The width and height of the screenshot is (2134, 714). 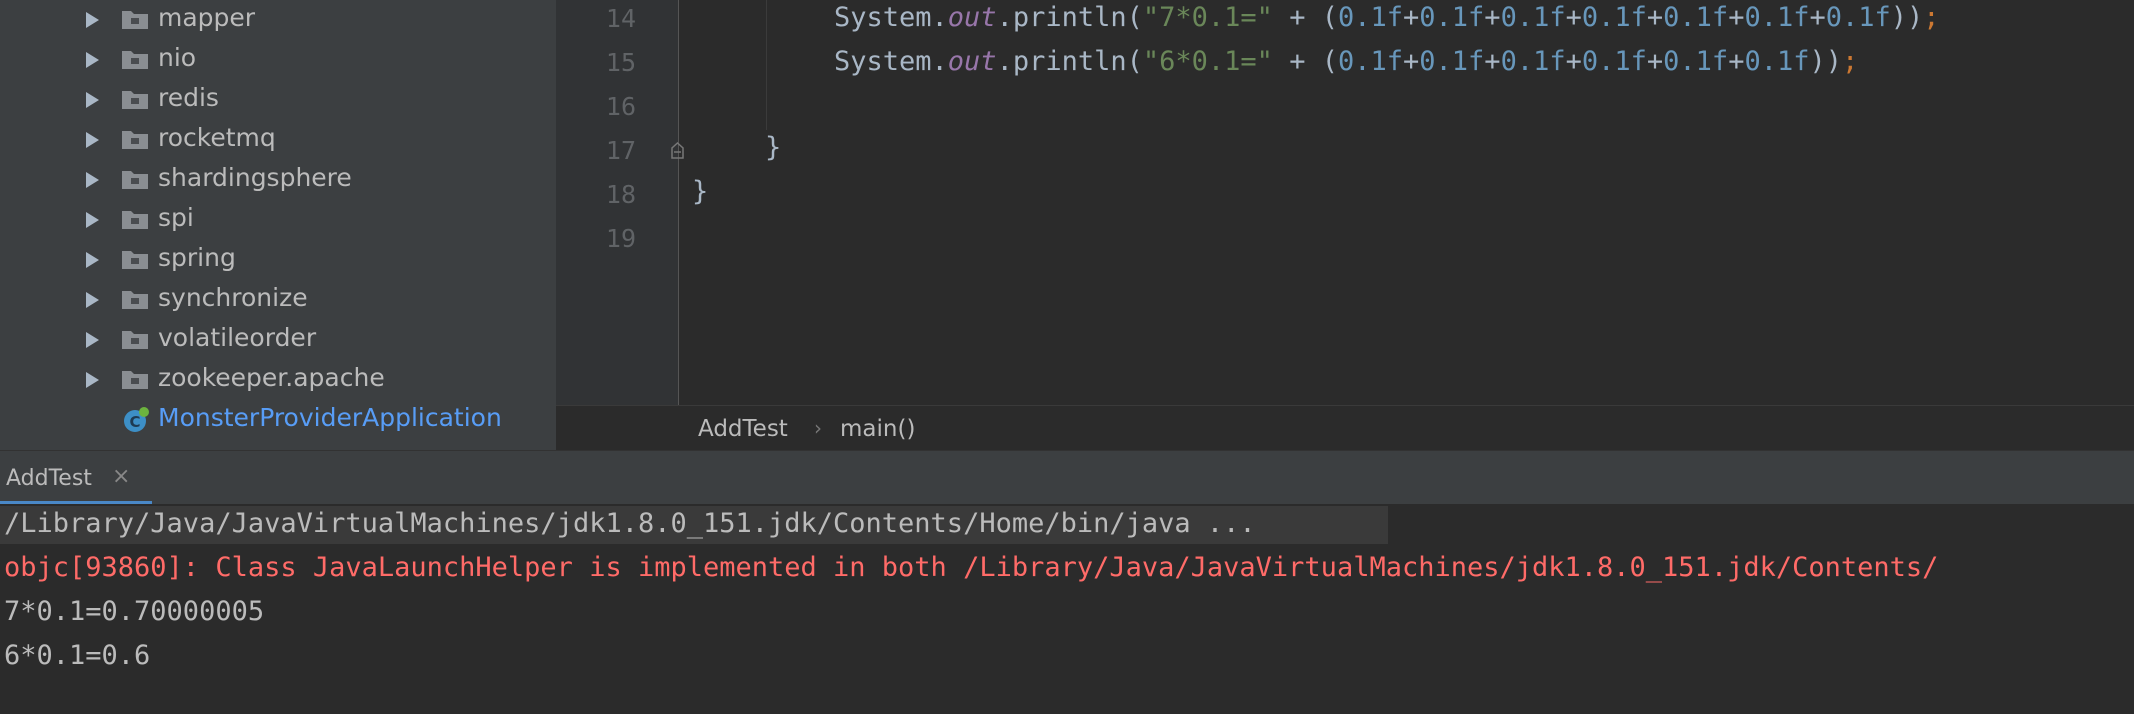 I want to click on line-number: 16, so click(x=620, y=106).